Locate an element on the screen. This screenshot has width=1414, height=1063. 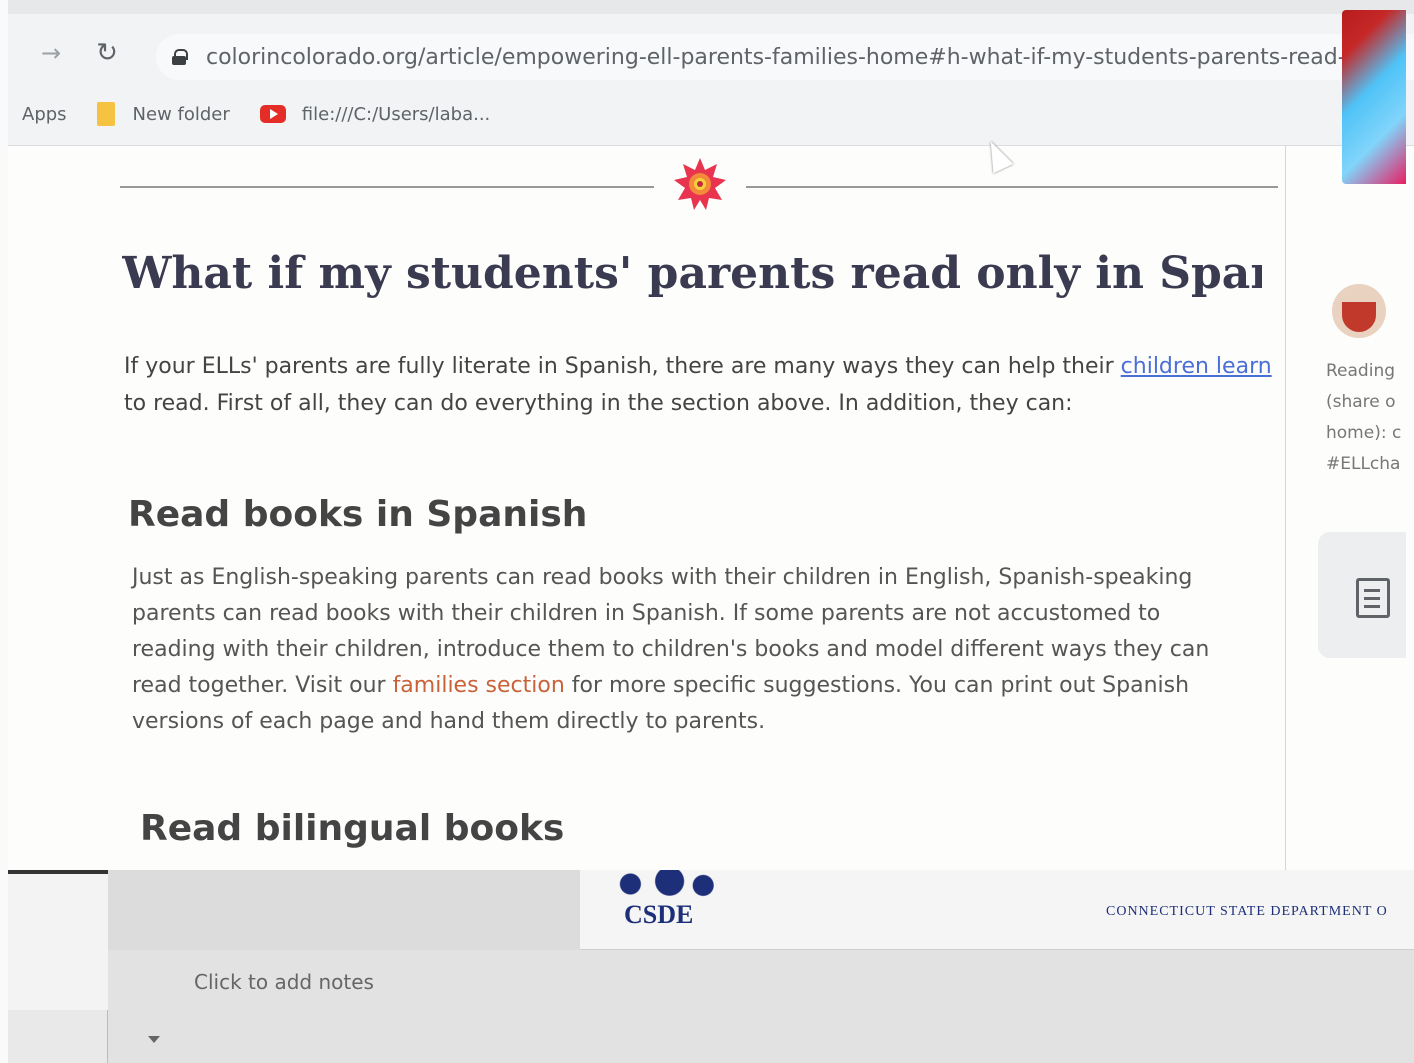
sidebar-text-line: (share o is located at coordinates (1361, 402).